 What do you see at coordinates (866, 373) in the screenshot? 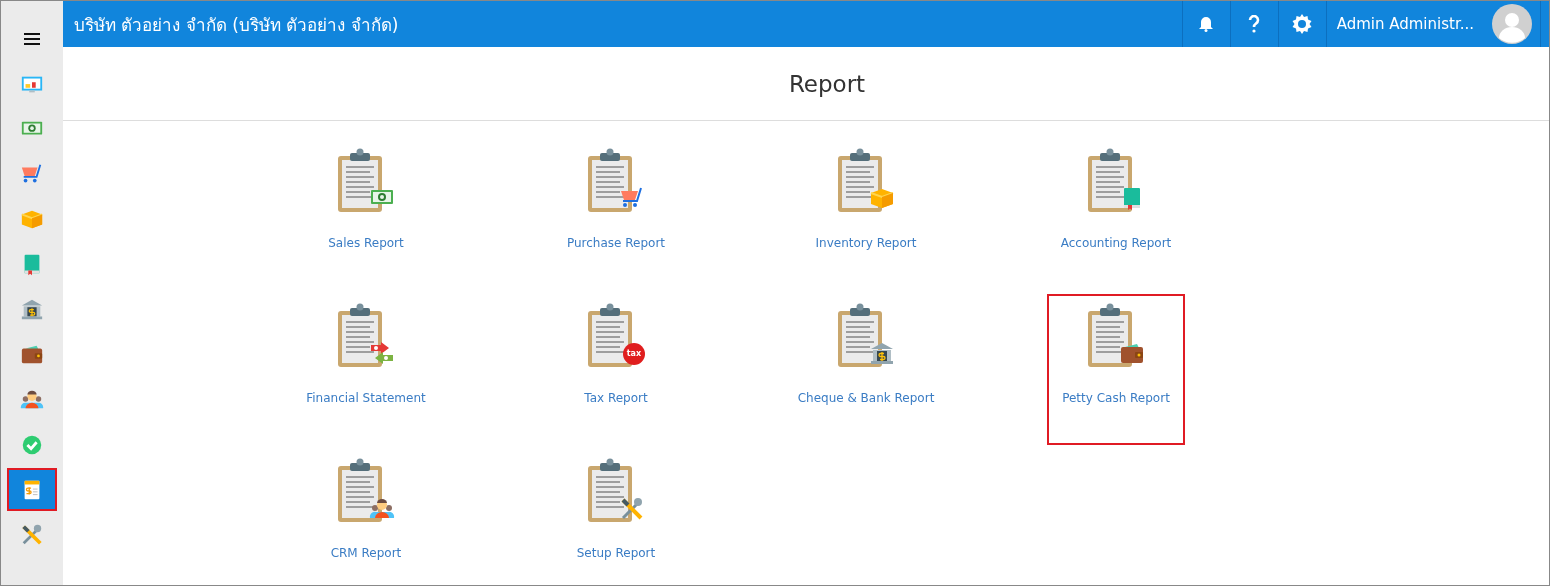
I see `report-tile: Cheque & Bank Report` at bounding box center [866, 373].